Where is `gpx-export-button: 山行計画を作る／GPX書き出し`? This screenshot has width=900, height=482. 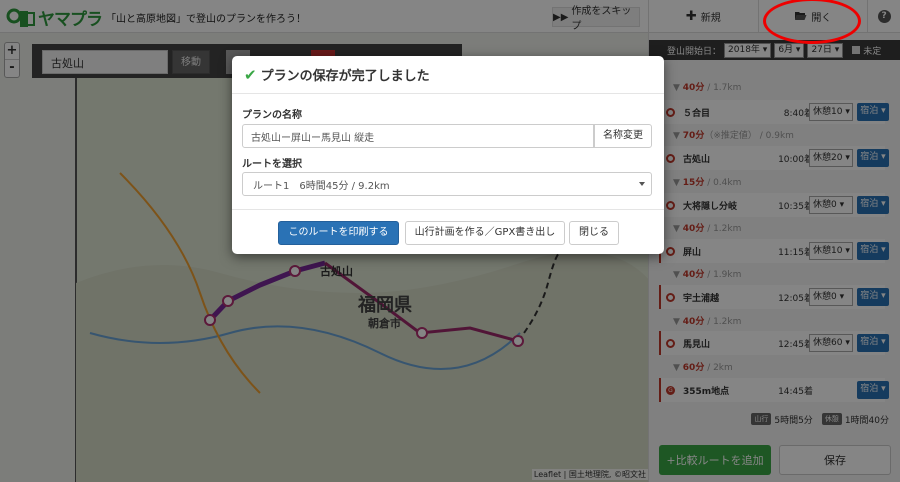 gpx-export-button: 山行計画を作る／GPX書き出し is located at coordinates (485, 233).